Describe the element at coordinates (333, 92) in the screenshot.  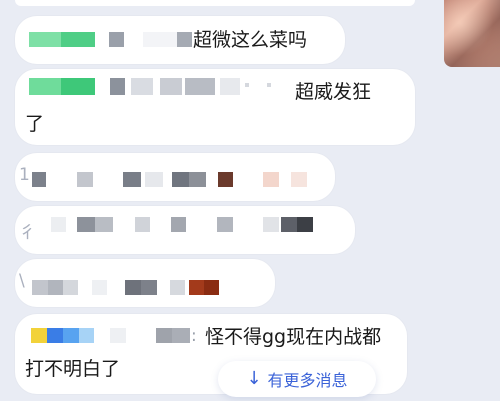
I see `message-text: 超威发狂` at that location.